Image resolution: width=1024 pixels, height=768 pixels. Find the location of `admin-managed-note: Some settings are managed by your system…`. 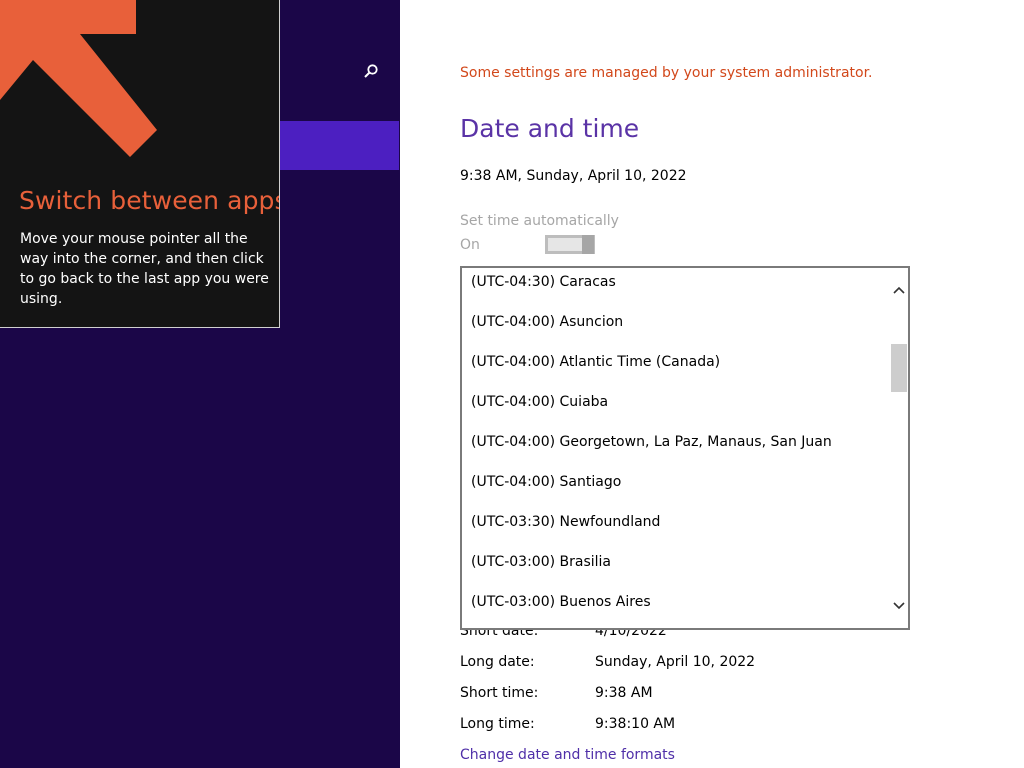

admin-managed-note: Some settings are managed by your system… is located at coordinates (666, 73).